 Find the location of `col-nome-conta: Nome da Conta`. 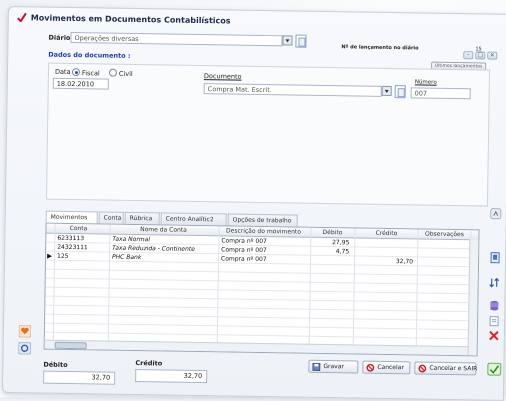

col-nome-conta: Nome da Conta is located at coordinates (163, 230).